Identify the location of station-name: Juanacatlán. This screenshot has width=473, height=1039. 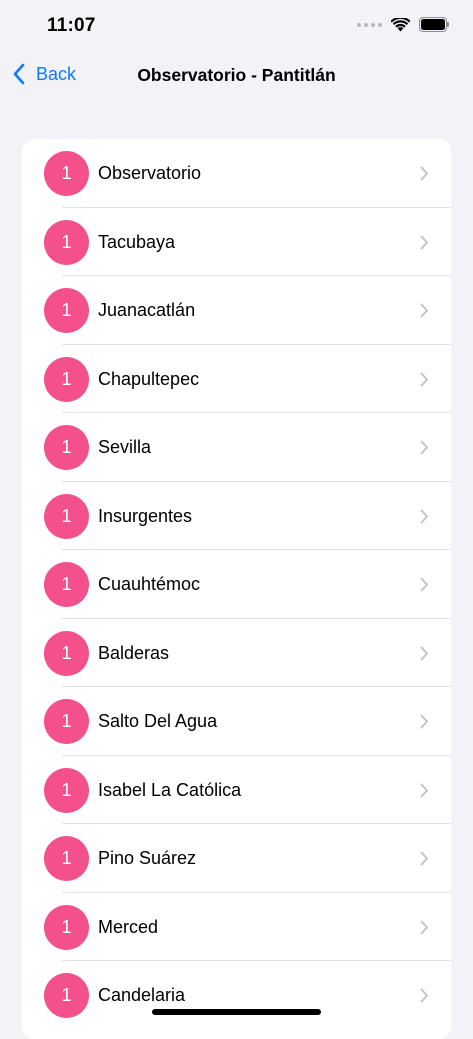
(147, 310).